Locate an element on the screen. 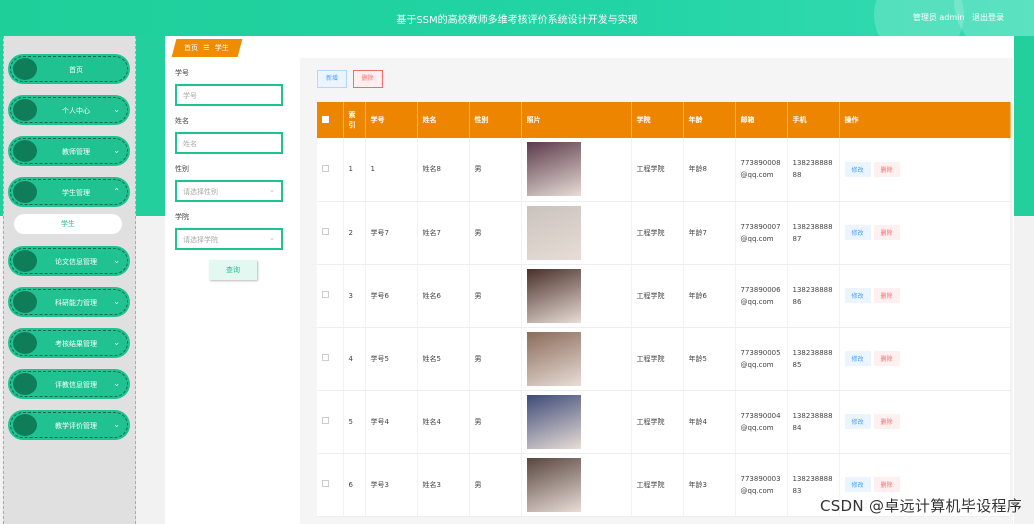  cell-phone: 138238888 88 is located at coordinates (813, 170).